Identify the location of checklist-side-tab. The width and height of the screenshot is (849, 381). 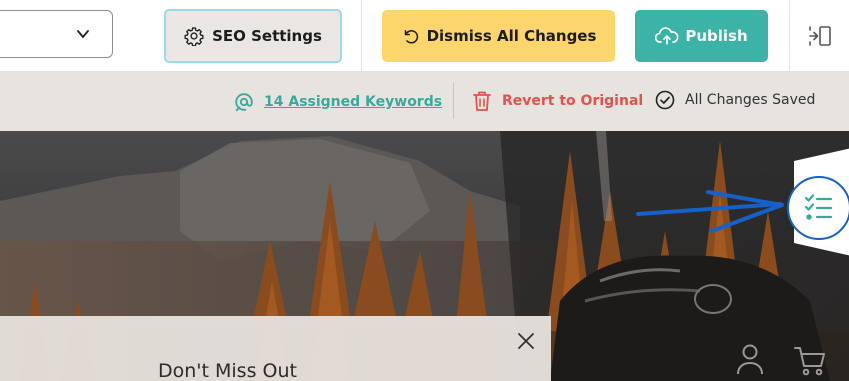
(817, 202).